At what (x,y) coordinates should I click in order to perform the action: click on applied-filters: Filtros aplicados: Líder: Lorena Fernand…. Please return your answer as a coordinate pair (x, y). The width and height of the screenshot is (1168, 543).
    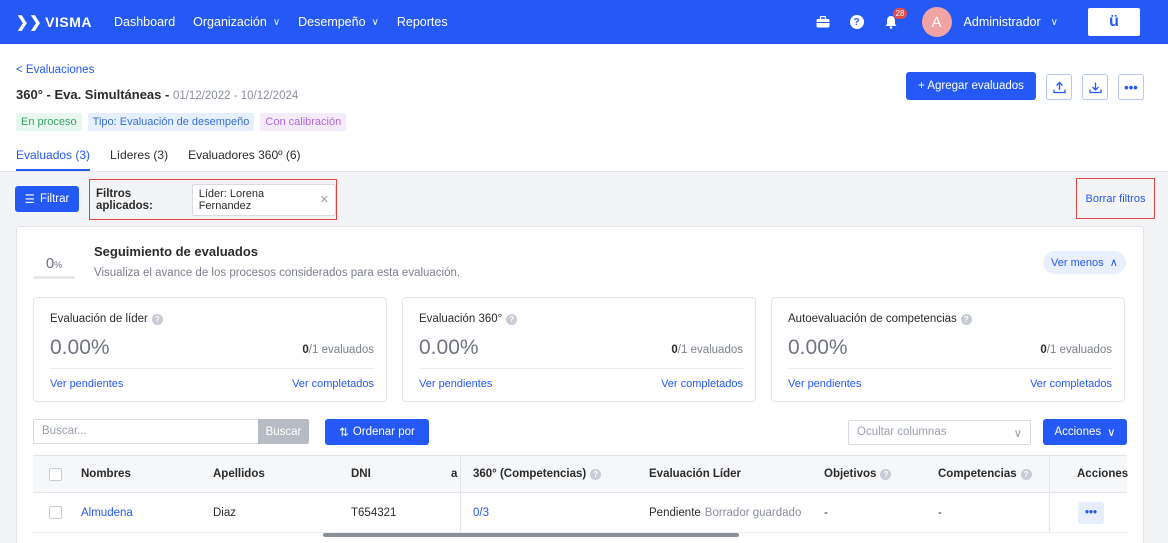
    Looking at the image, I should click on (213, 199).